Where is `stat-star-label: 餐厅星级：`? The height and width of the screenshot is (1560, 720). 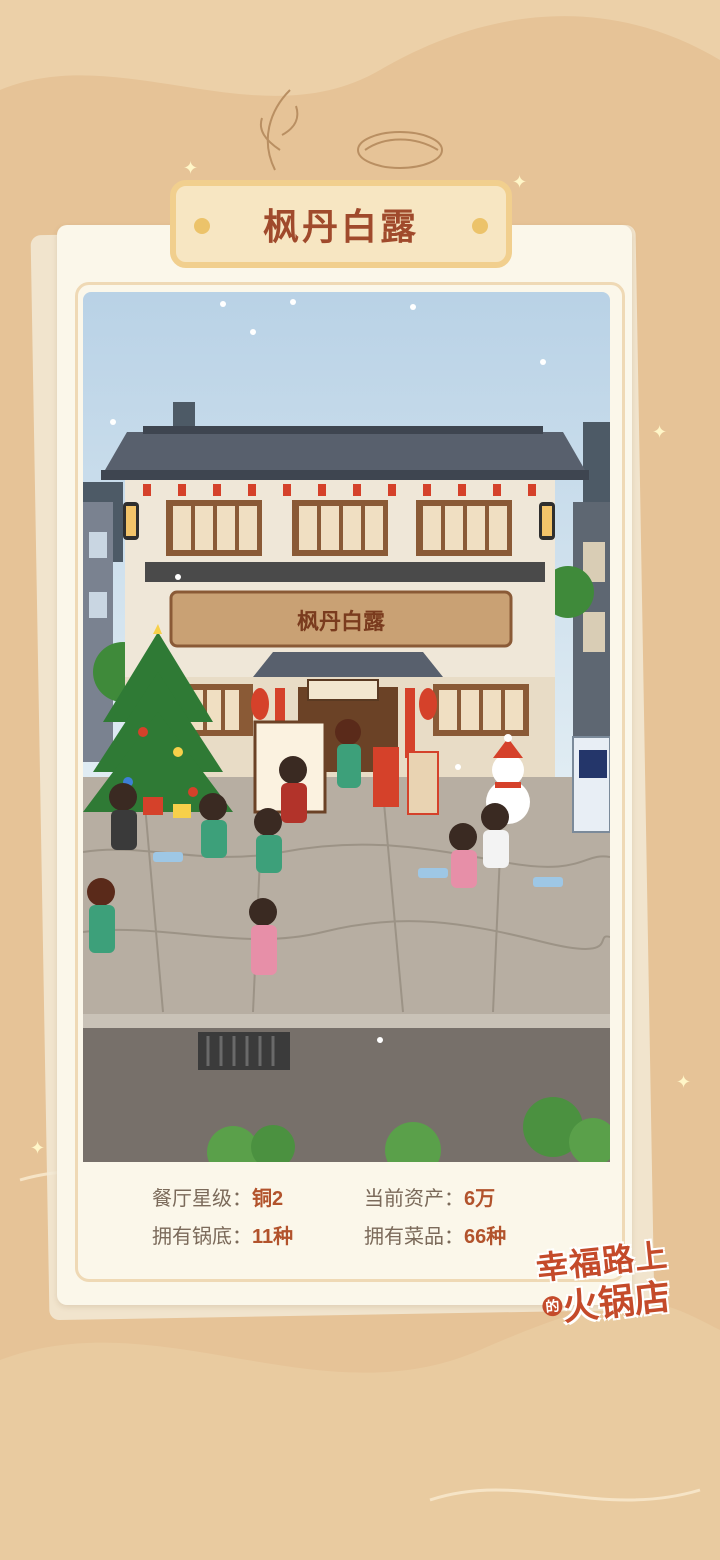
stat-star-label: 餐厅星级： is located at coordinates (202, 1199).